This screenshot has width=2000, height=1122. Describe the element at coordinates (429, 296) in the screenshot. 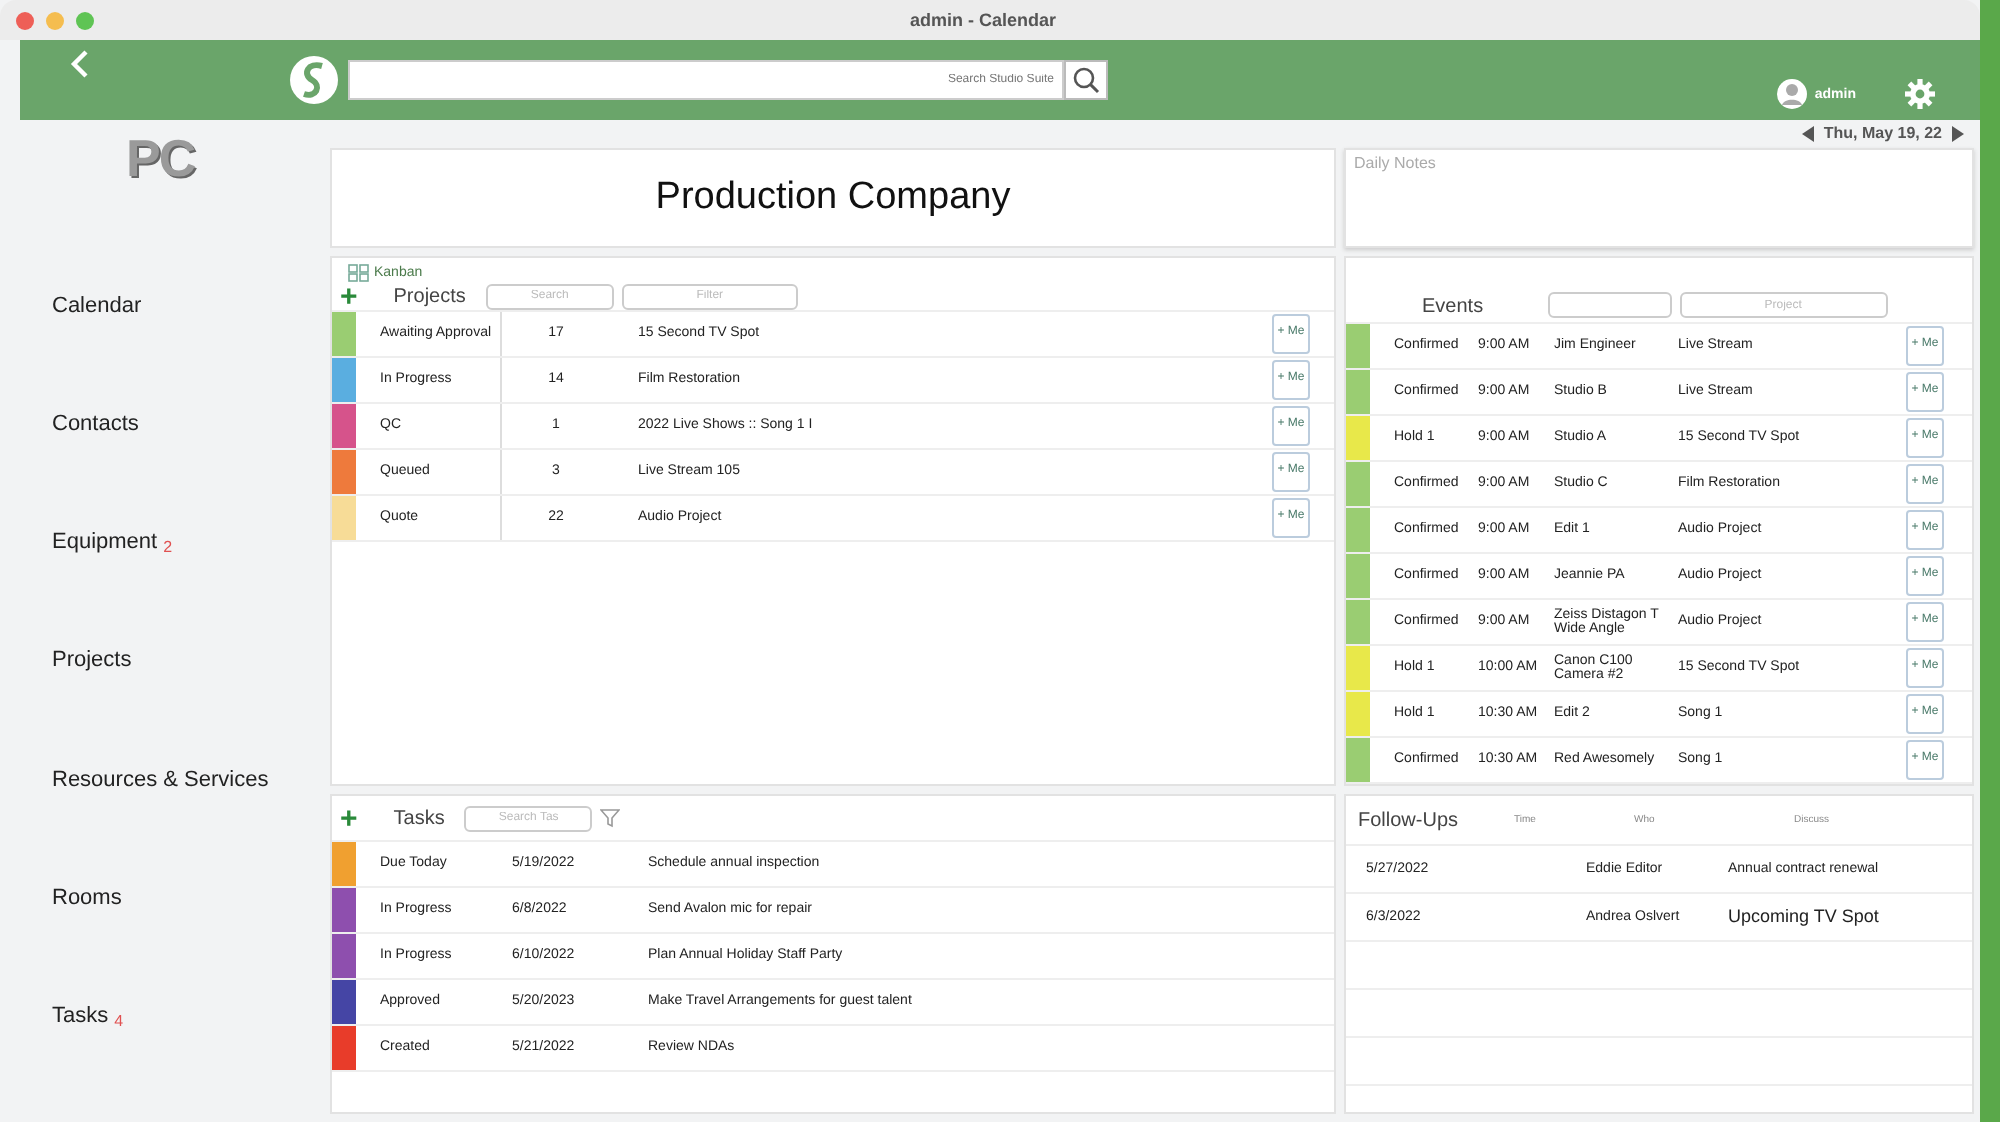

I see `panel-title: Projects` at that location.